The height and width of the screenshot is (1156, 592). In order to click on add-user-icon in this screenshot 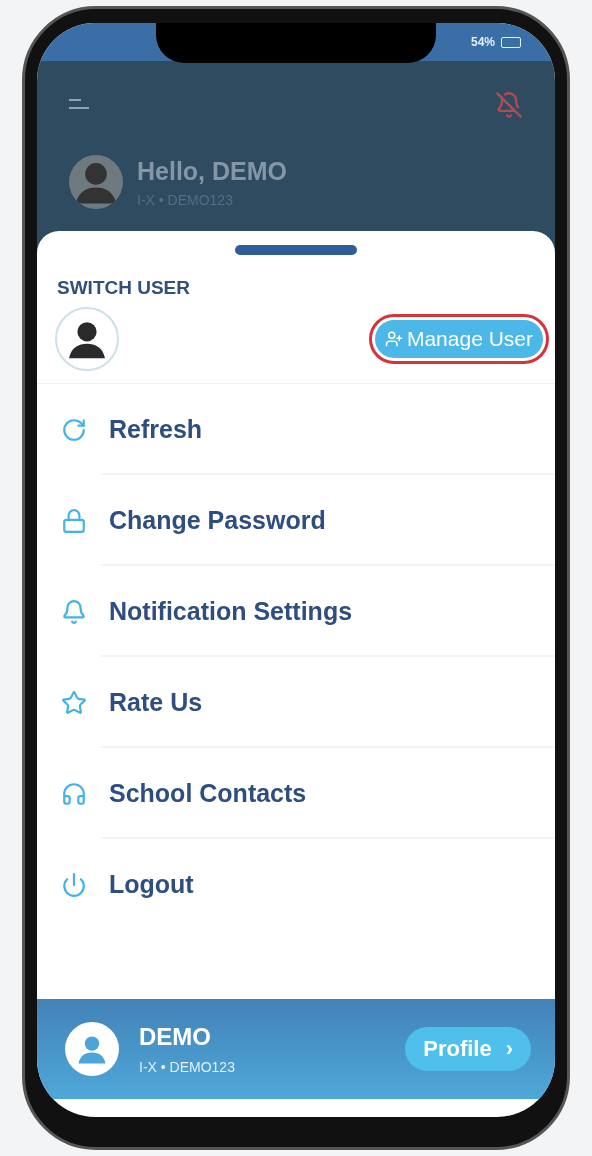, I will do `click(393, 339)`.